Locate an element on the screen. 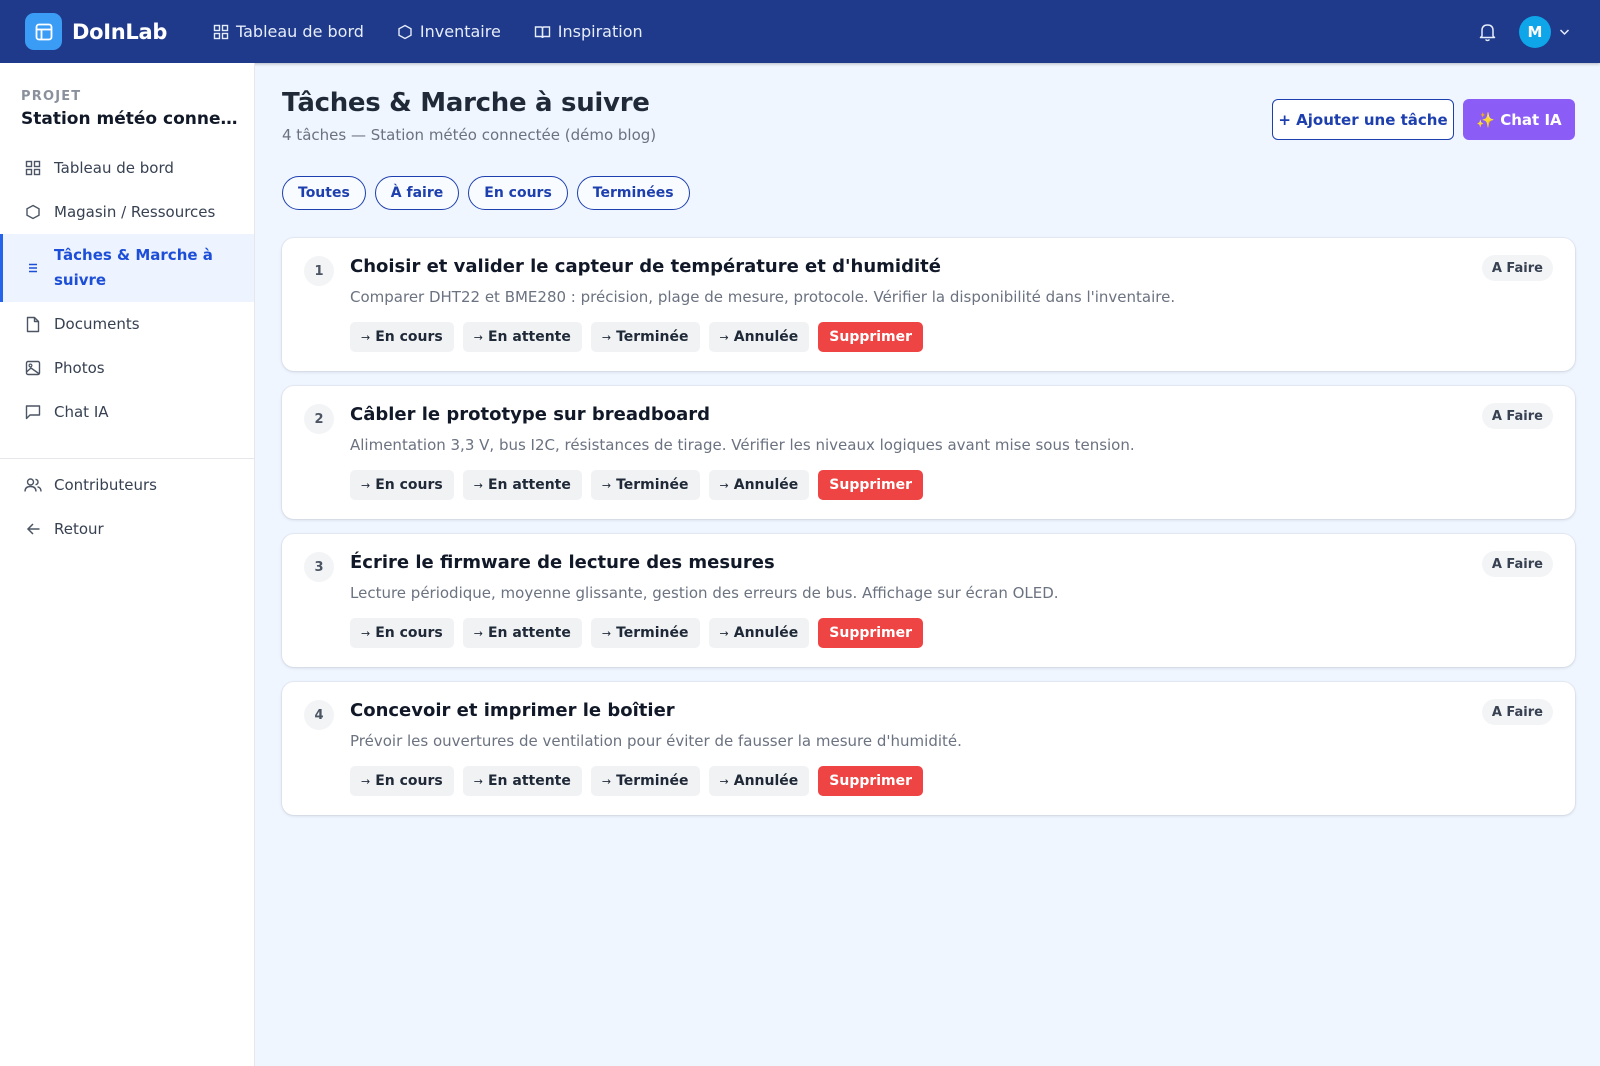  sidebar-item-dashboard: Tableau de bord is located at coordinates (127, 168).